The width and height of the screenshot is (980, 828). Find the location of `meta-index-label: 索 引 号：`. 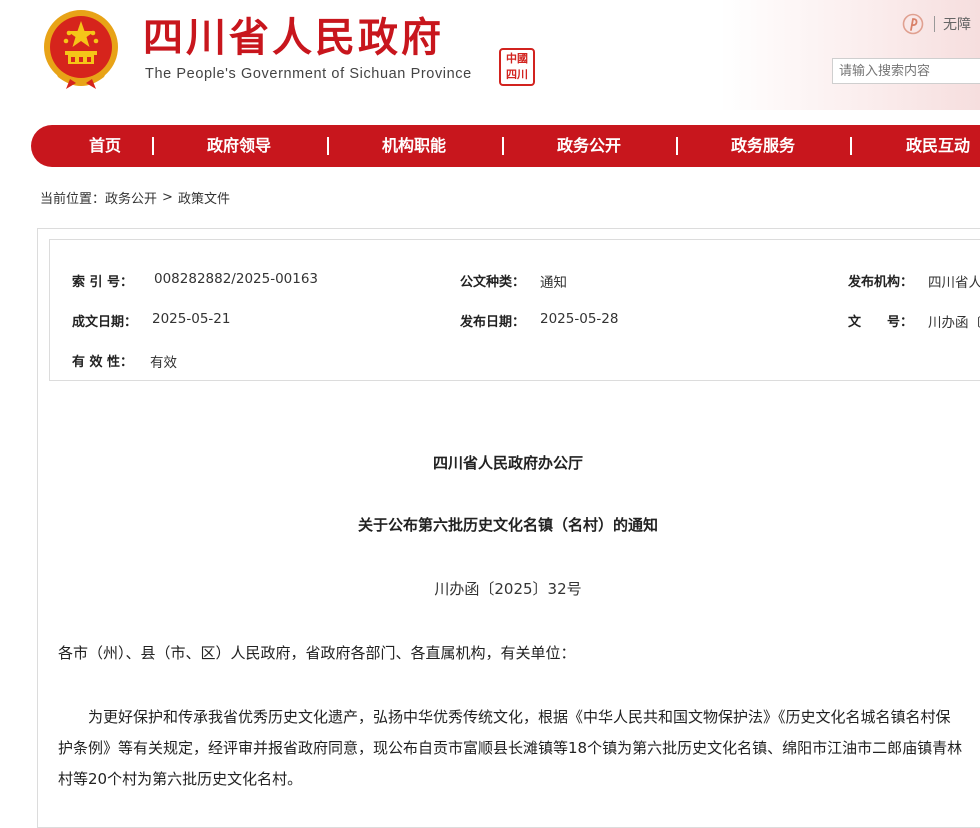

meta-index-label: 索 引 号： is located at coordinates (103, 282).